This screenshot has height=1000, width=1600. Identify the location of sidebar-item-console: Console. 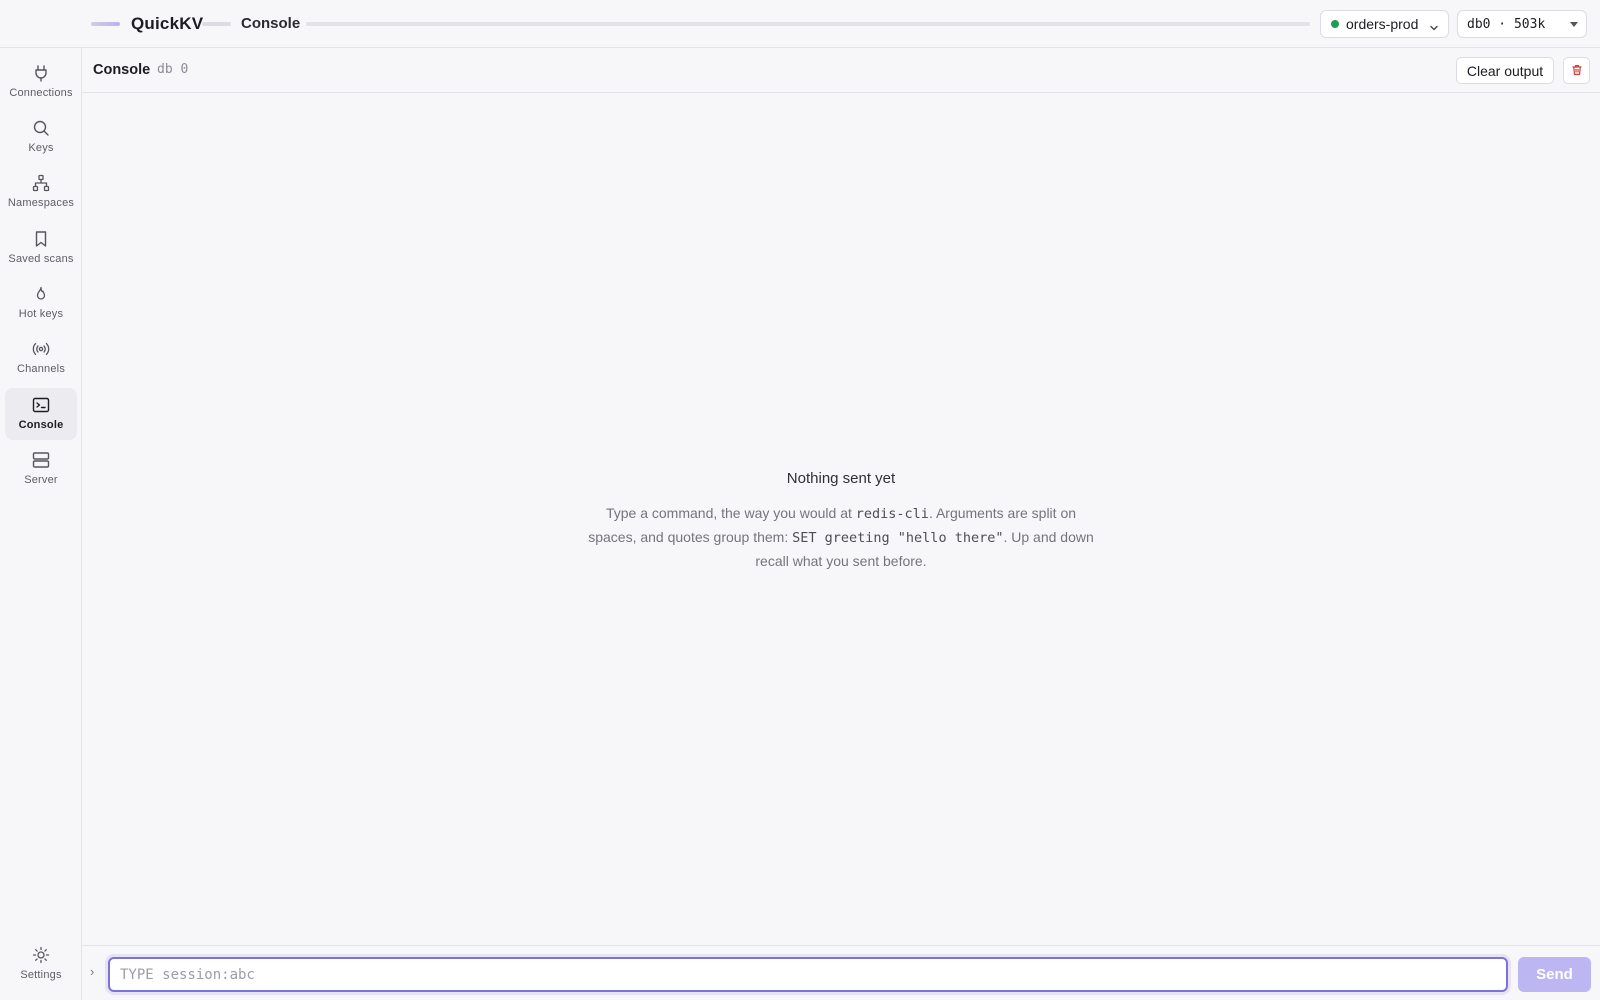
(41, 414).